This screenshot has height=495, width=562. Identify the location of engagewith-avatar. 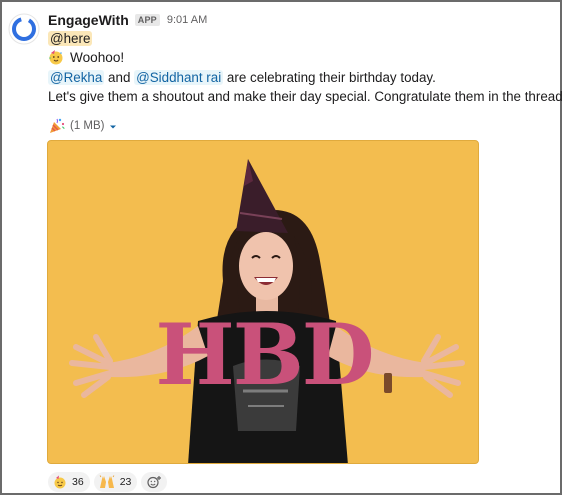
(24, 29).